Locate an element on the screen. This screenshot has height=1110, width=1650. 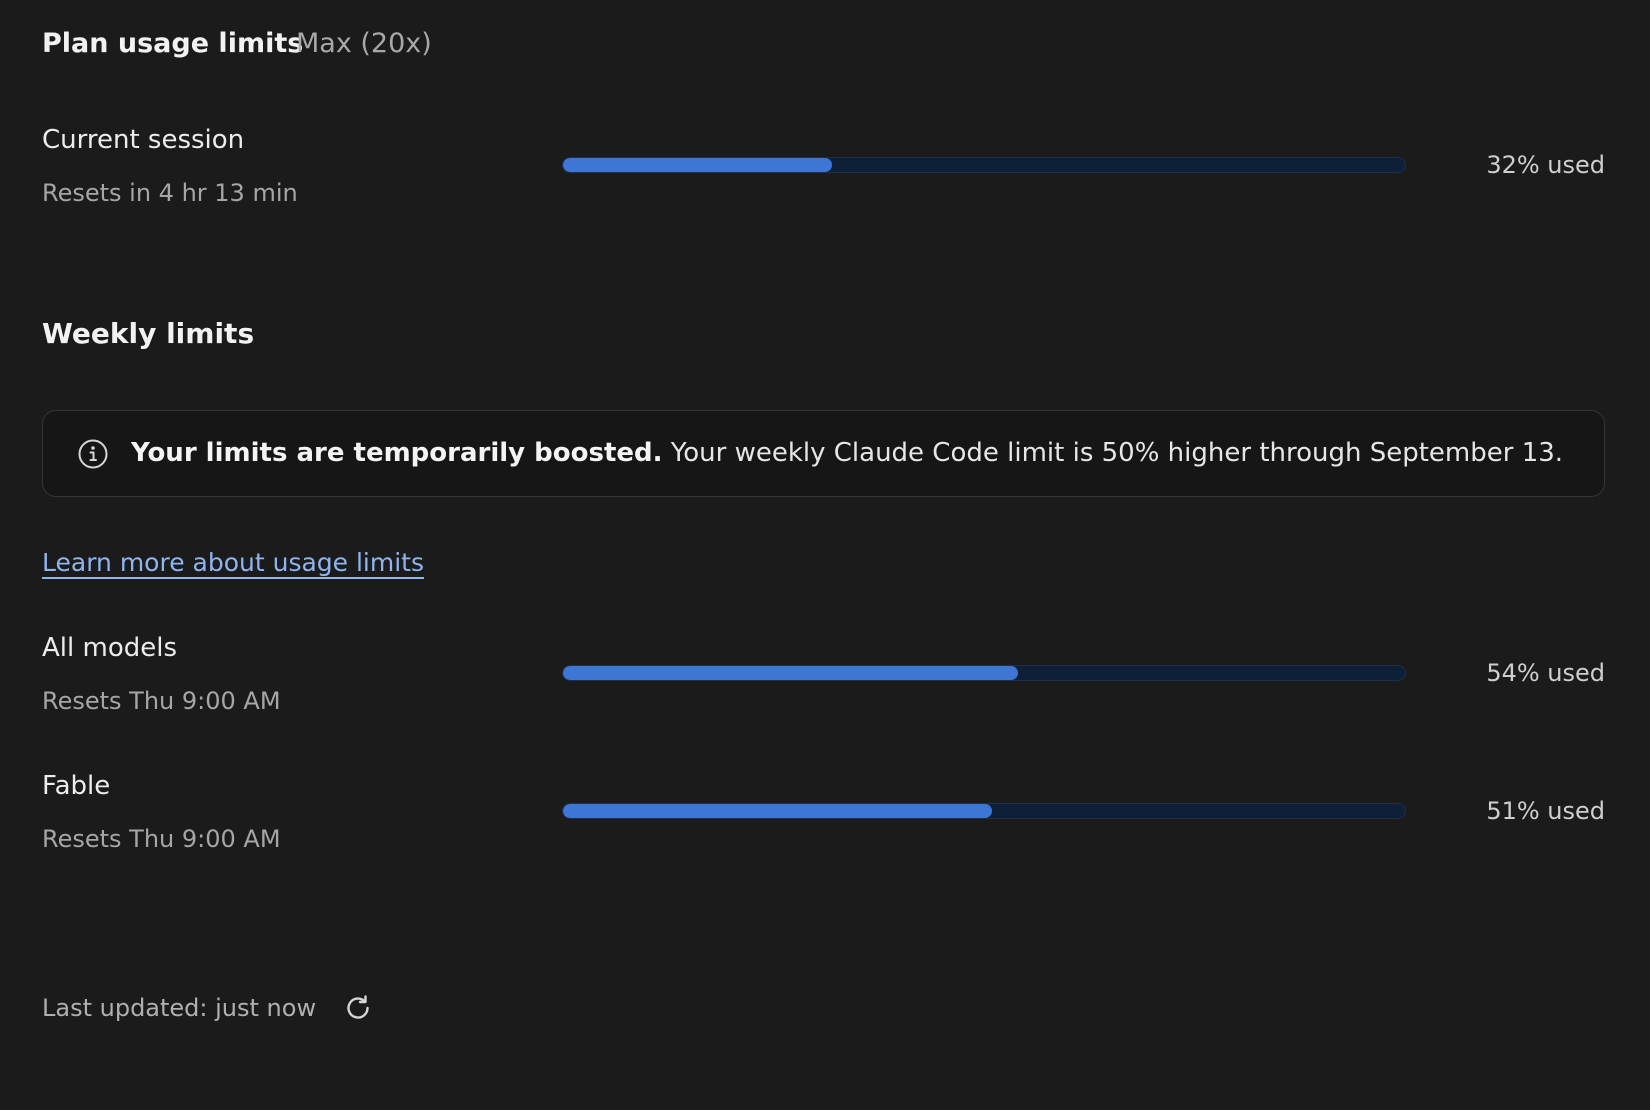
fable-progress-bar is located at coordinates (984, 811).